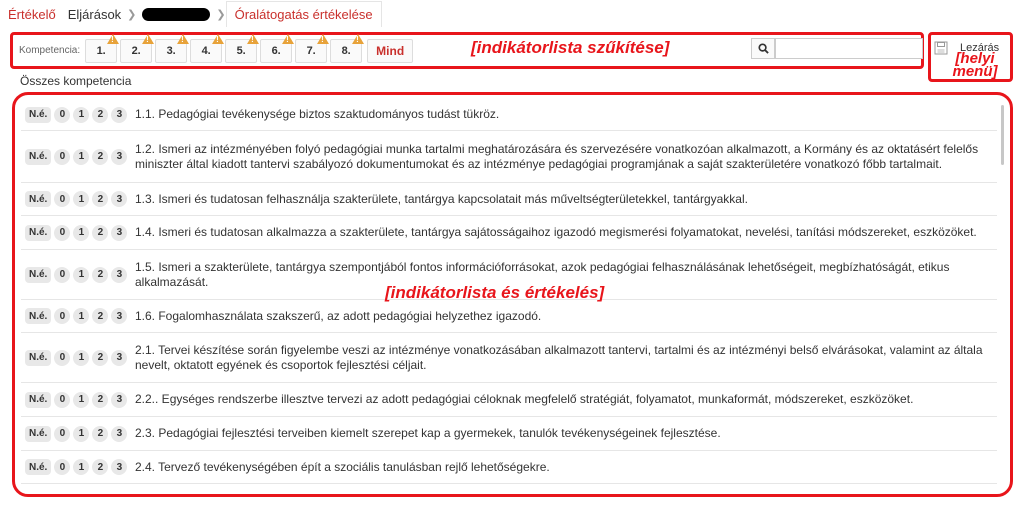 This screenshot has width=1024, height=507. Describe the element at coordinates (207, 48) in the screenshot. I see `competency-button-4: 4.` at that location.